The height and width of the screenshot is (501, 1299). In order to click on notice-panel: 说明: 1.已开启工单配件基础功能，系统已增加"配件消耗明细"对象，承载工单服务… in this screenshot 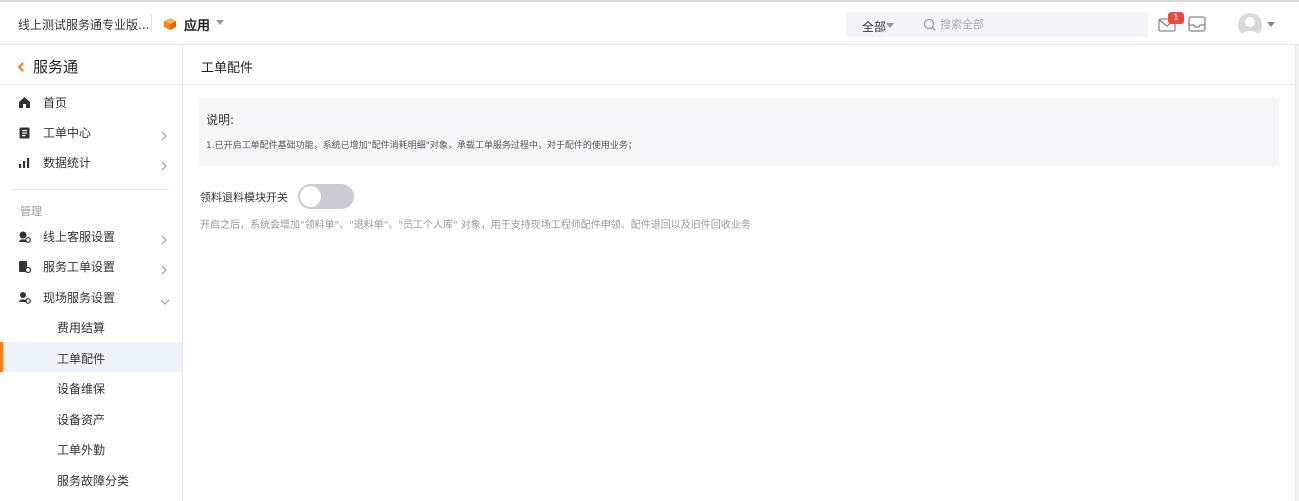, I will do `click(739, 132)`.